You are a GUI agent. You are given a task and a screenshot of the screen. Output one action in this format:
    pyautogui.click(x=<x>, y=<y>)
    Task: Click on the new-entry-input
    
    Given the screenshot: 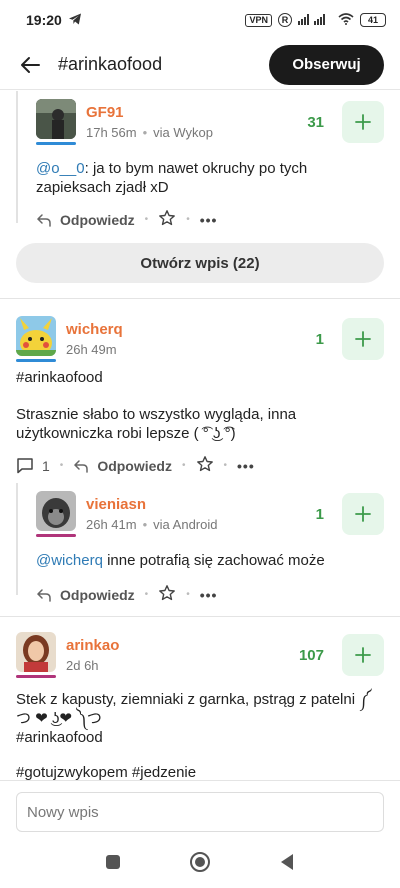 What is the action you would take?
    pyautogui.click(x=205, y=812)
    